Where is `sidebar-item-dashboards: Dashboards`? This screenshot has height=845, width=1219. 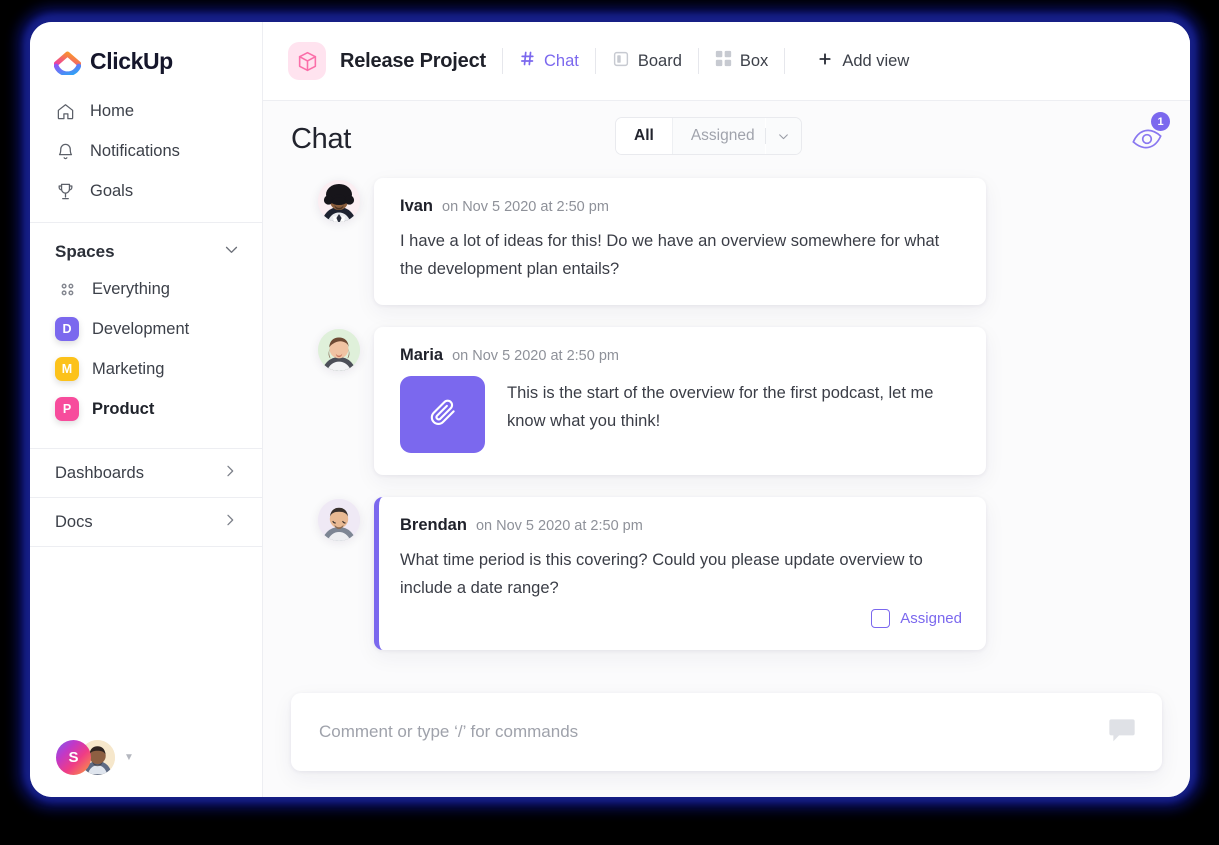
sidebar-item-dashboards: Dashboards is located at coordinates (146, 472).